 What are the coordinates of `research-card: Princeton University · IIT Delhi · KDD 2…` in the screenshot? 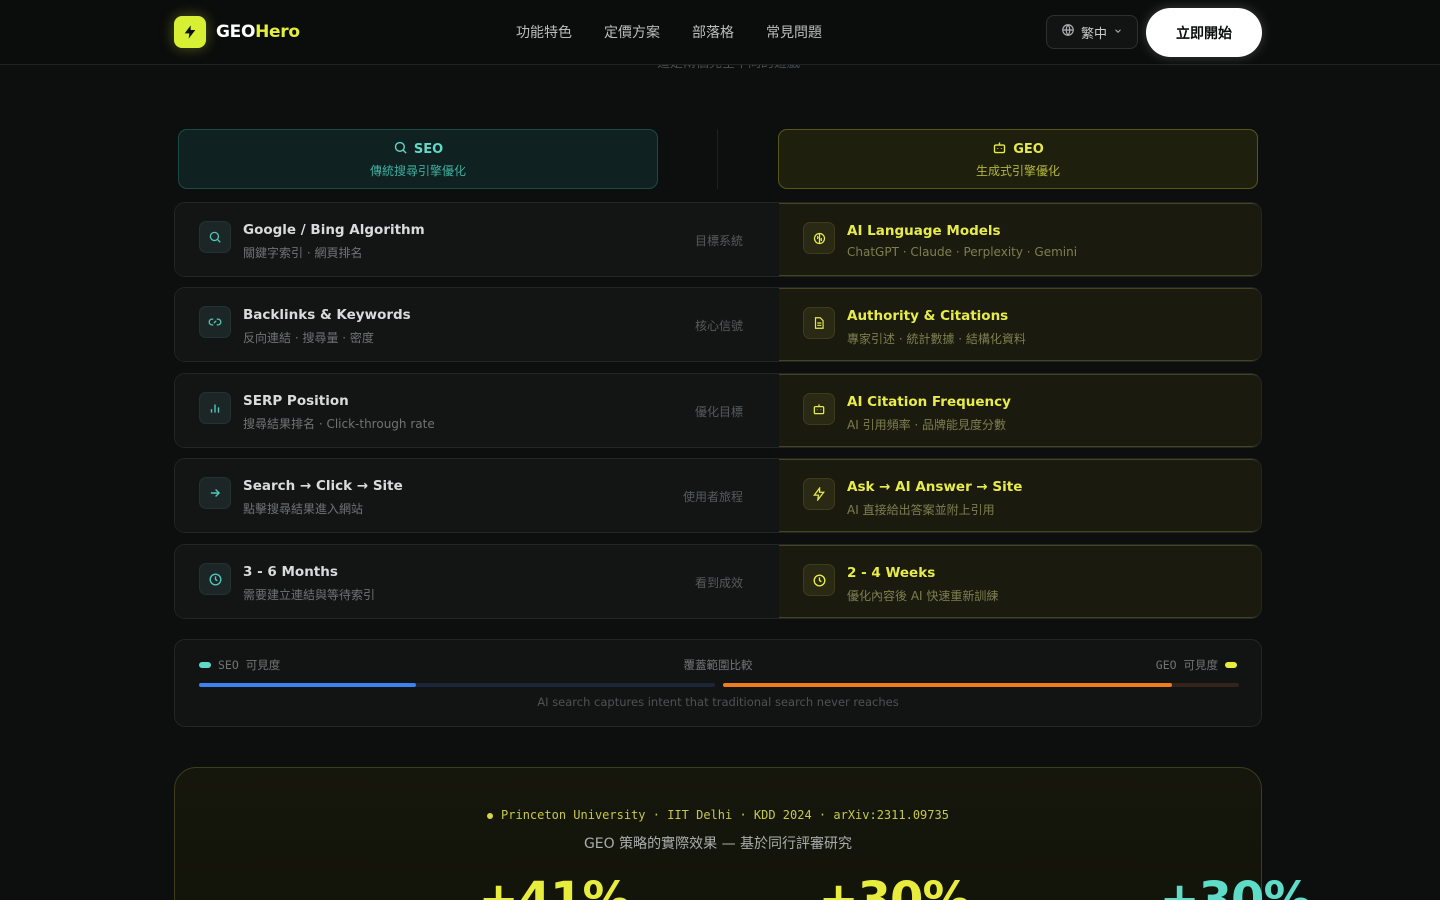 It's located at (743, 833).